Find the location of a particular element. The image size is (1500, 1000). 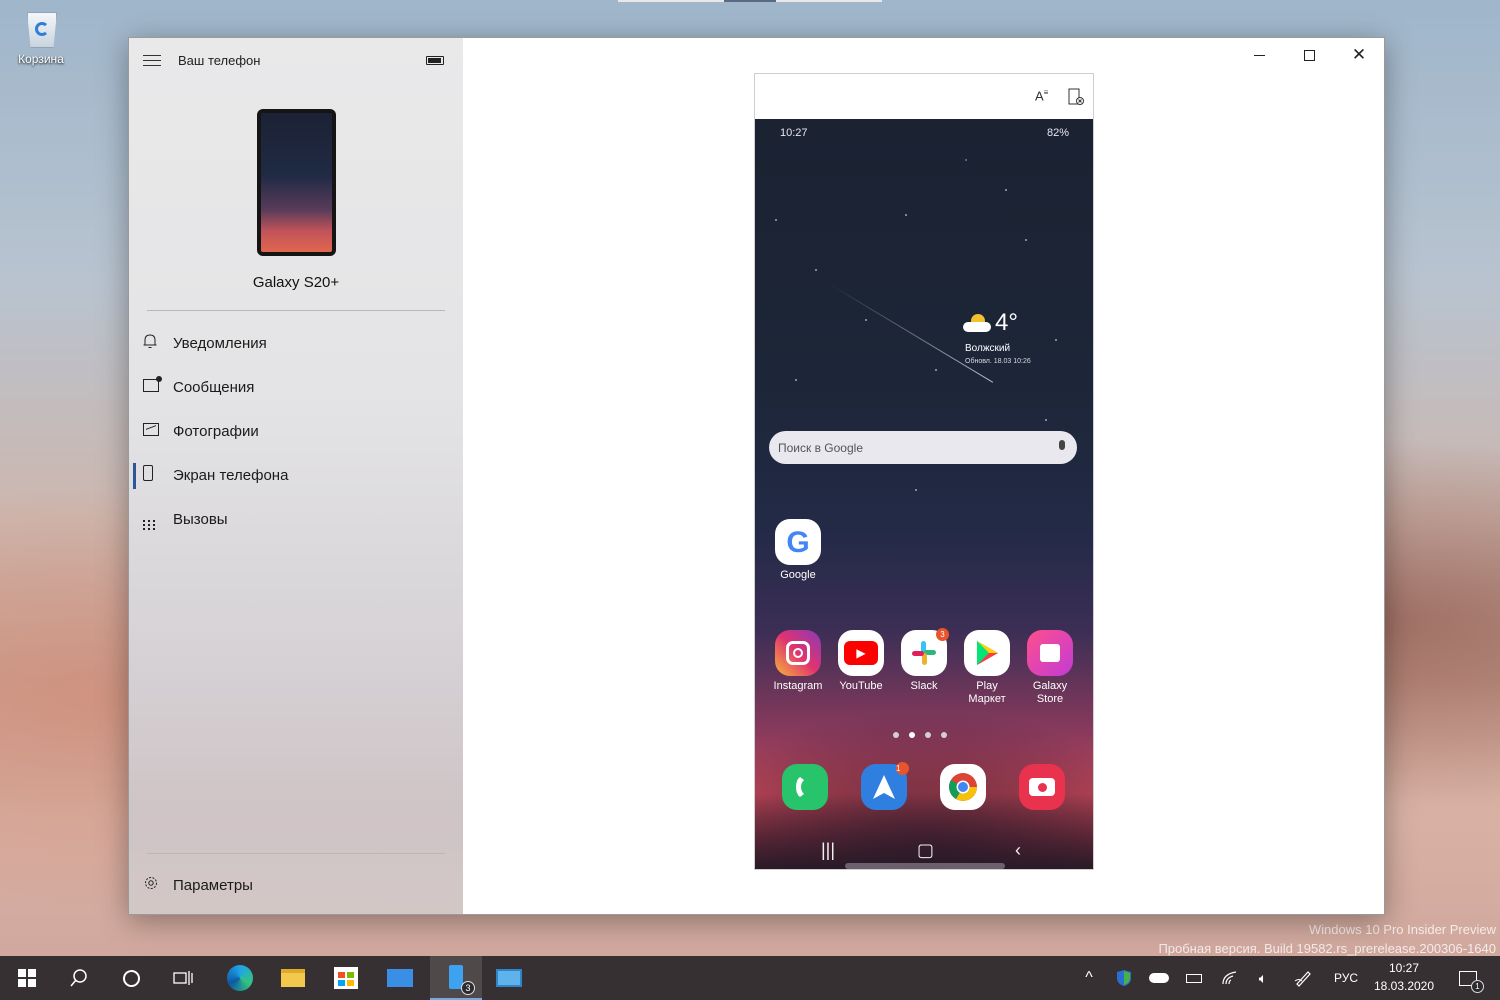

start-button is located at coordinates (27, 978).